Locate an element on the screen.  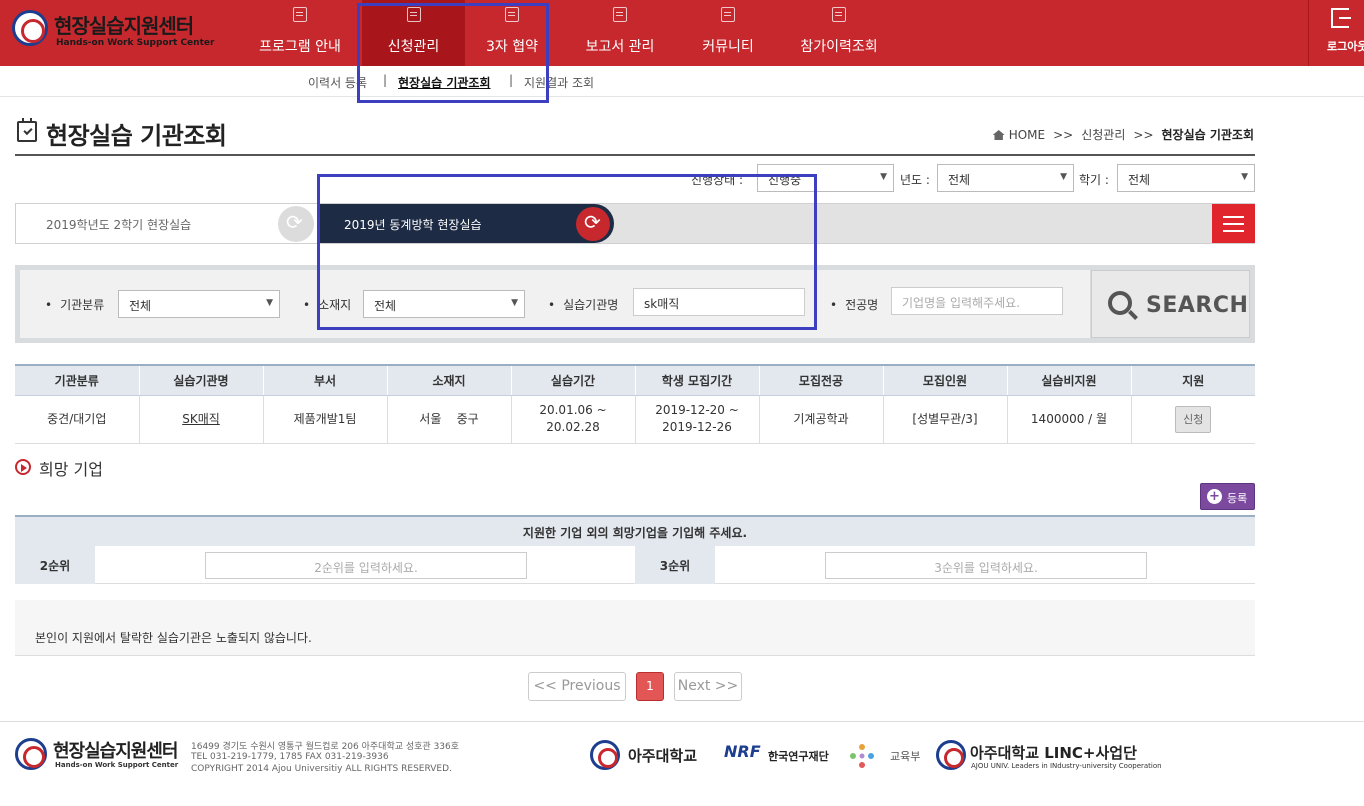
year-filter-label: 년도 : is located at coordinates (915, 180).